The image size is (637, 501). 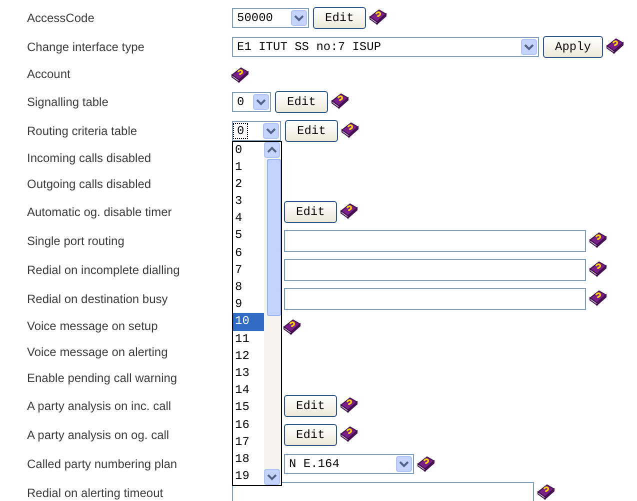 What do you see at coordinates (98, 352) in the screenshot?
I see `field-label: Voice message on alerting` at bounding box center [98, 352].